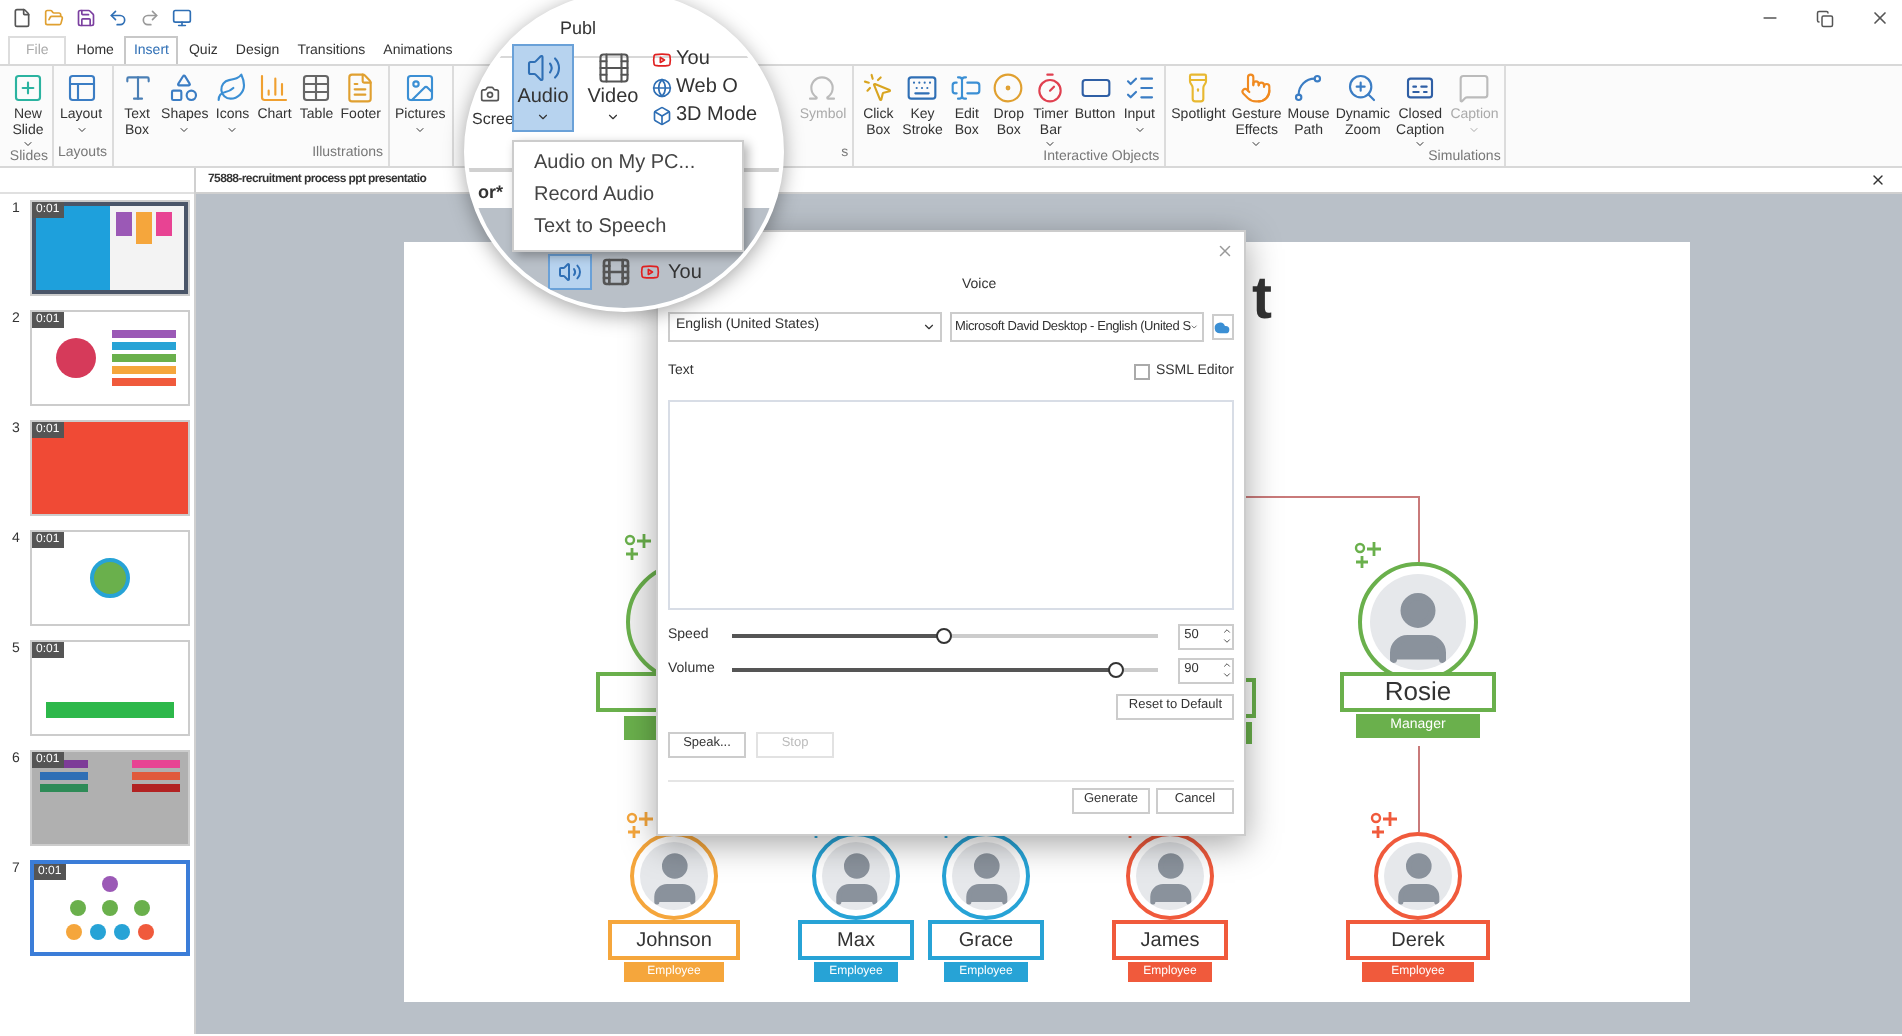 The image size is (1902, 1036). What do you see at coordinates (110, 578) in the screenshot?
I see `circle-graphic` at bounding box center [110, 578].